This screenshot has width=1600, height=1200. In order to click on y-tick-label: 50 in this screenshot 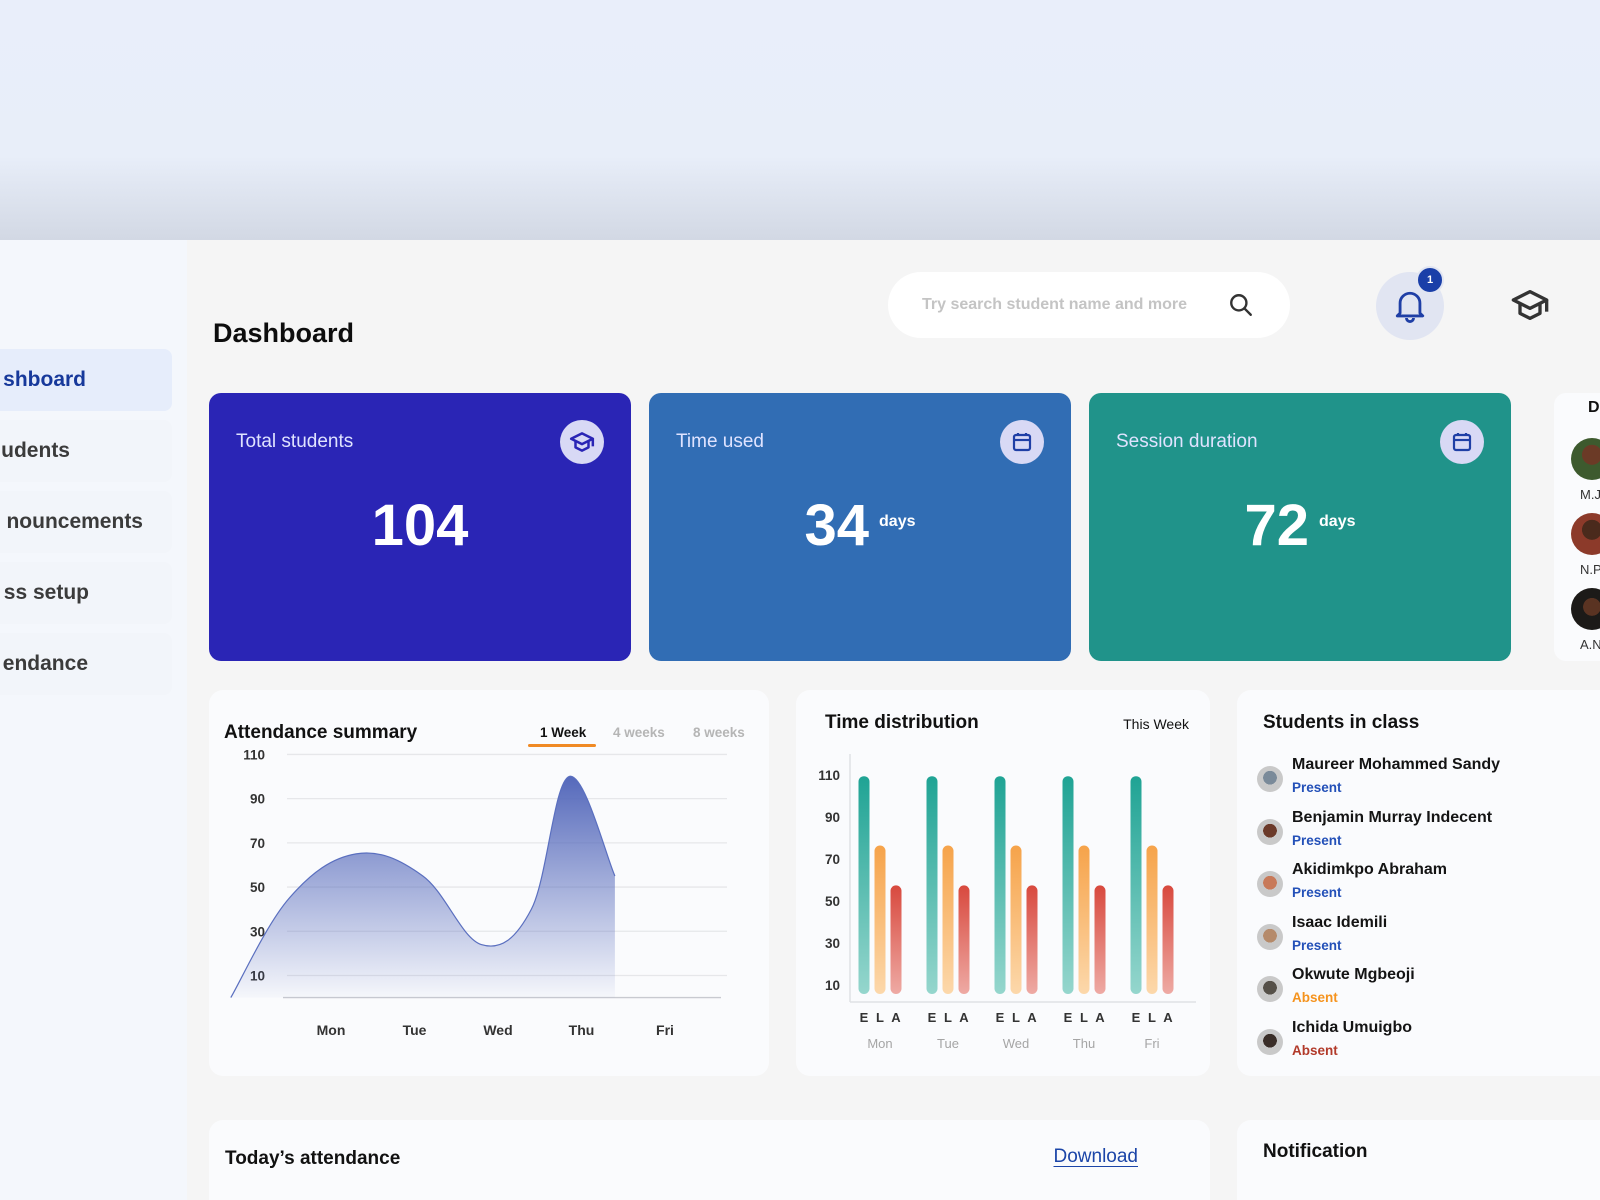, I will do `click(832, 901)`.